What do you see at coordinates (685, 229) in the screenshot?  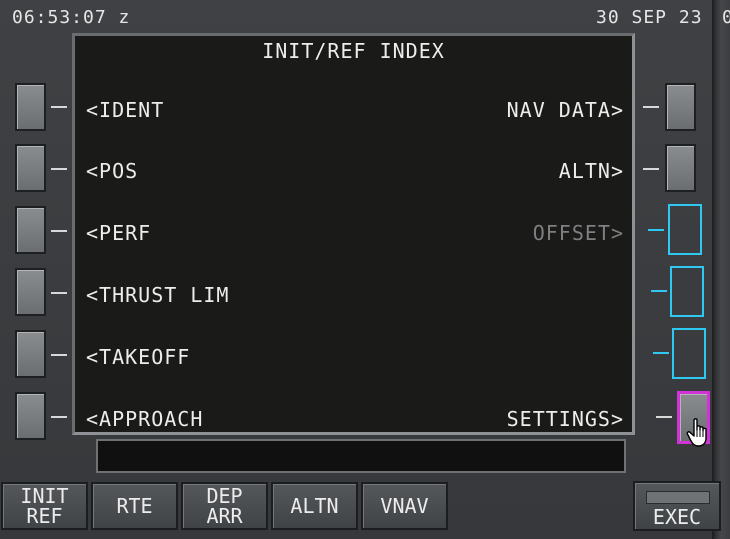 I see `lsk-3r` at bounding box center [685, 229].